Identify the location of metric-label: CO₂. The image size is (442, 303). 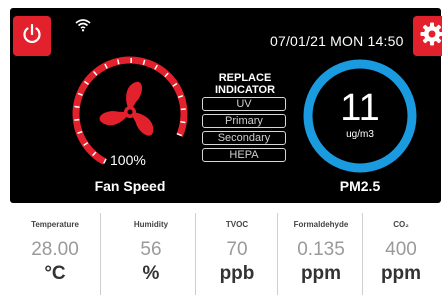
(401, 224).